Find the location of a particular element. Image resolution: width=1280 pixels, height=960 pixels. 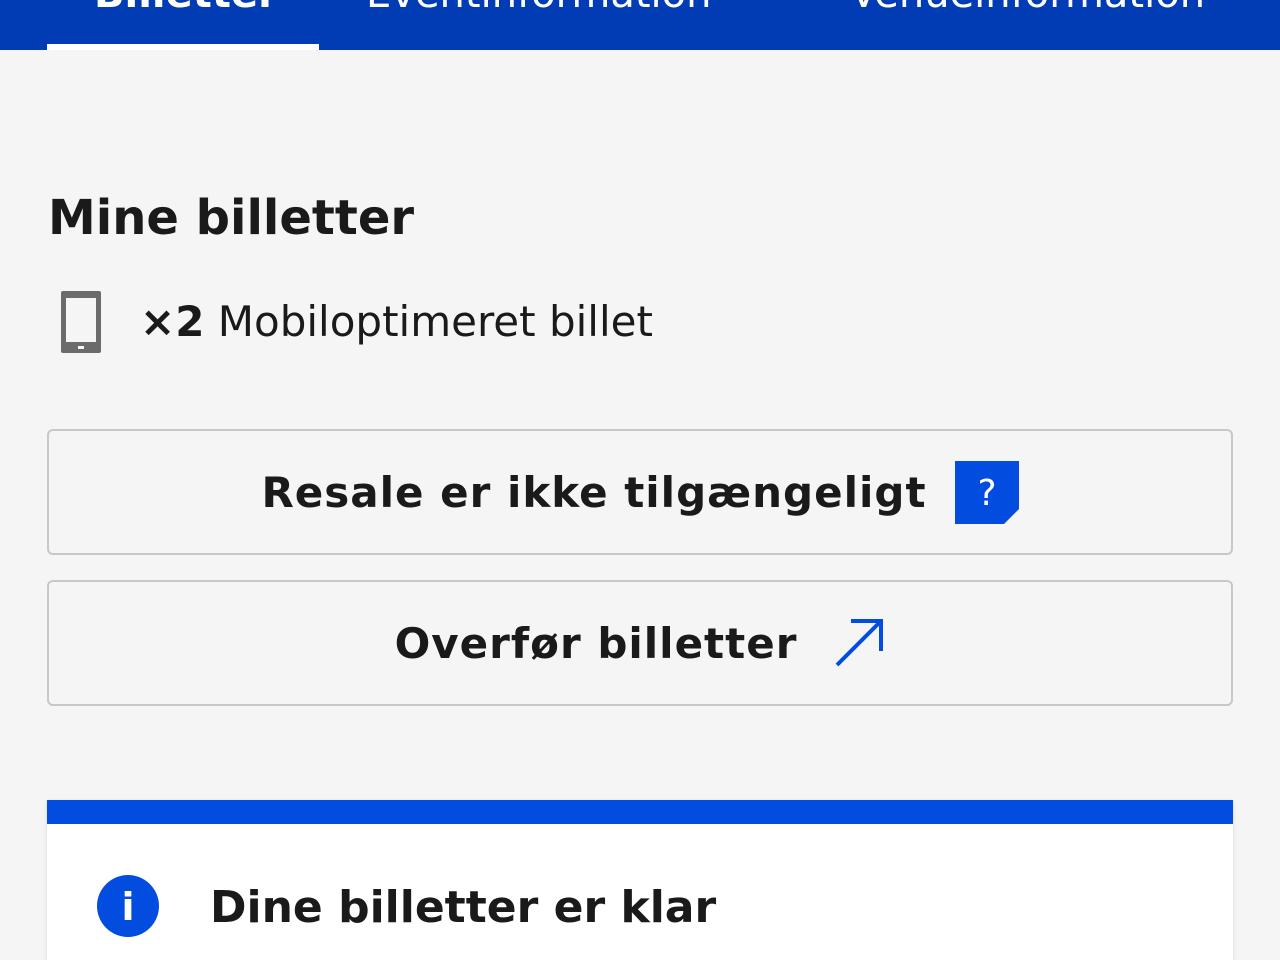

ticket-count: ×2 is located at coordinates (172, 321).